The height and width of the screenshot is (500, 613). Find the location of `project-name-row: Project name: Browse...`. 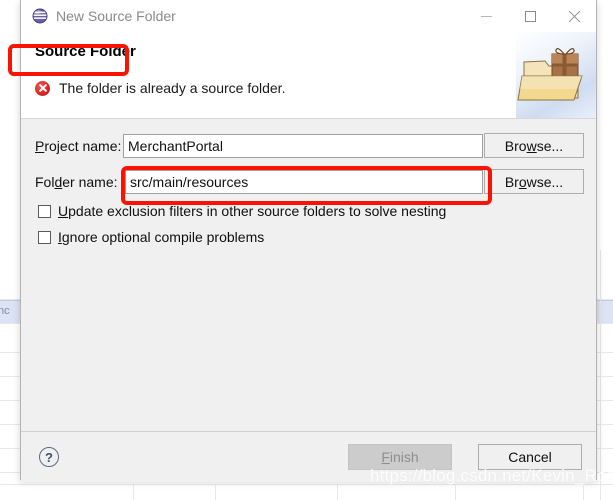

project-name-row: Project name: Browse... is located at coordinates (309, 146).